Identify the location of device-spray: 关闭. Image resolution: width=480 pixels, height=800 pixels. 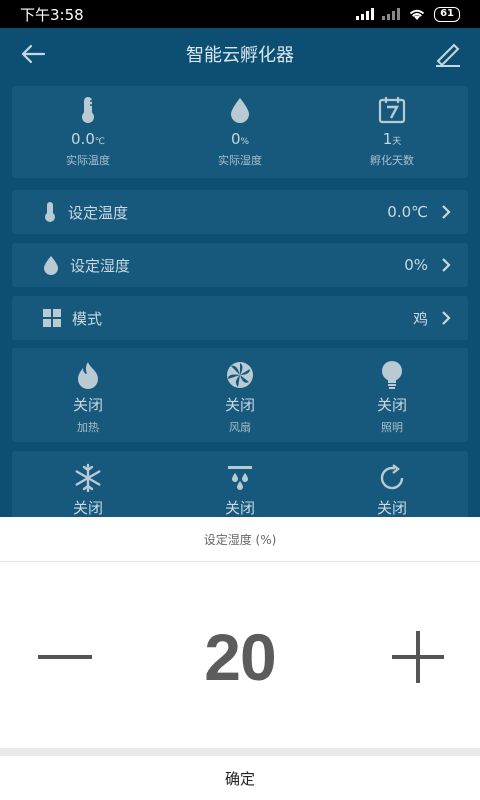
(240, 486).